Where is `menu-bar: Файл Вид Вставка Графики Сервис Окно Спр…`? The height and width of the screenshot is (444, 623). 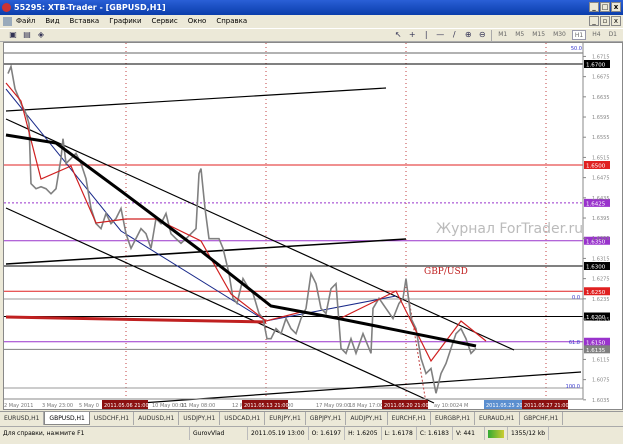
menu-bar: Файл Вид Вставка Графики Сервис Окно Спр… is located at coordinates (311, 21).